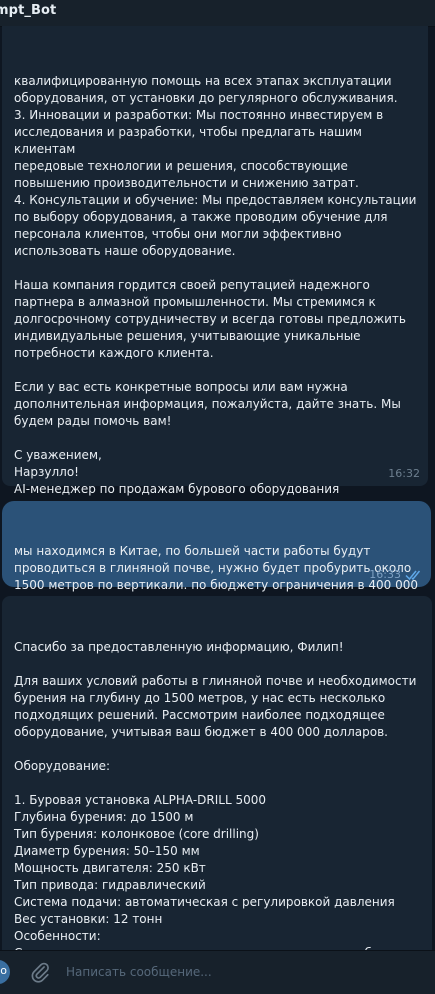  What do you see at coordinates (385, 574) in the screenshot?
I see `message-time: 16:33` at bounding box center [385, 574].